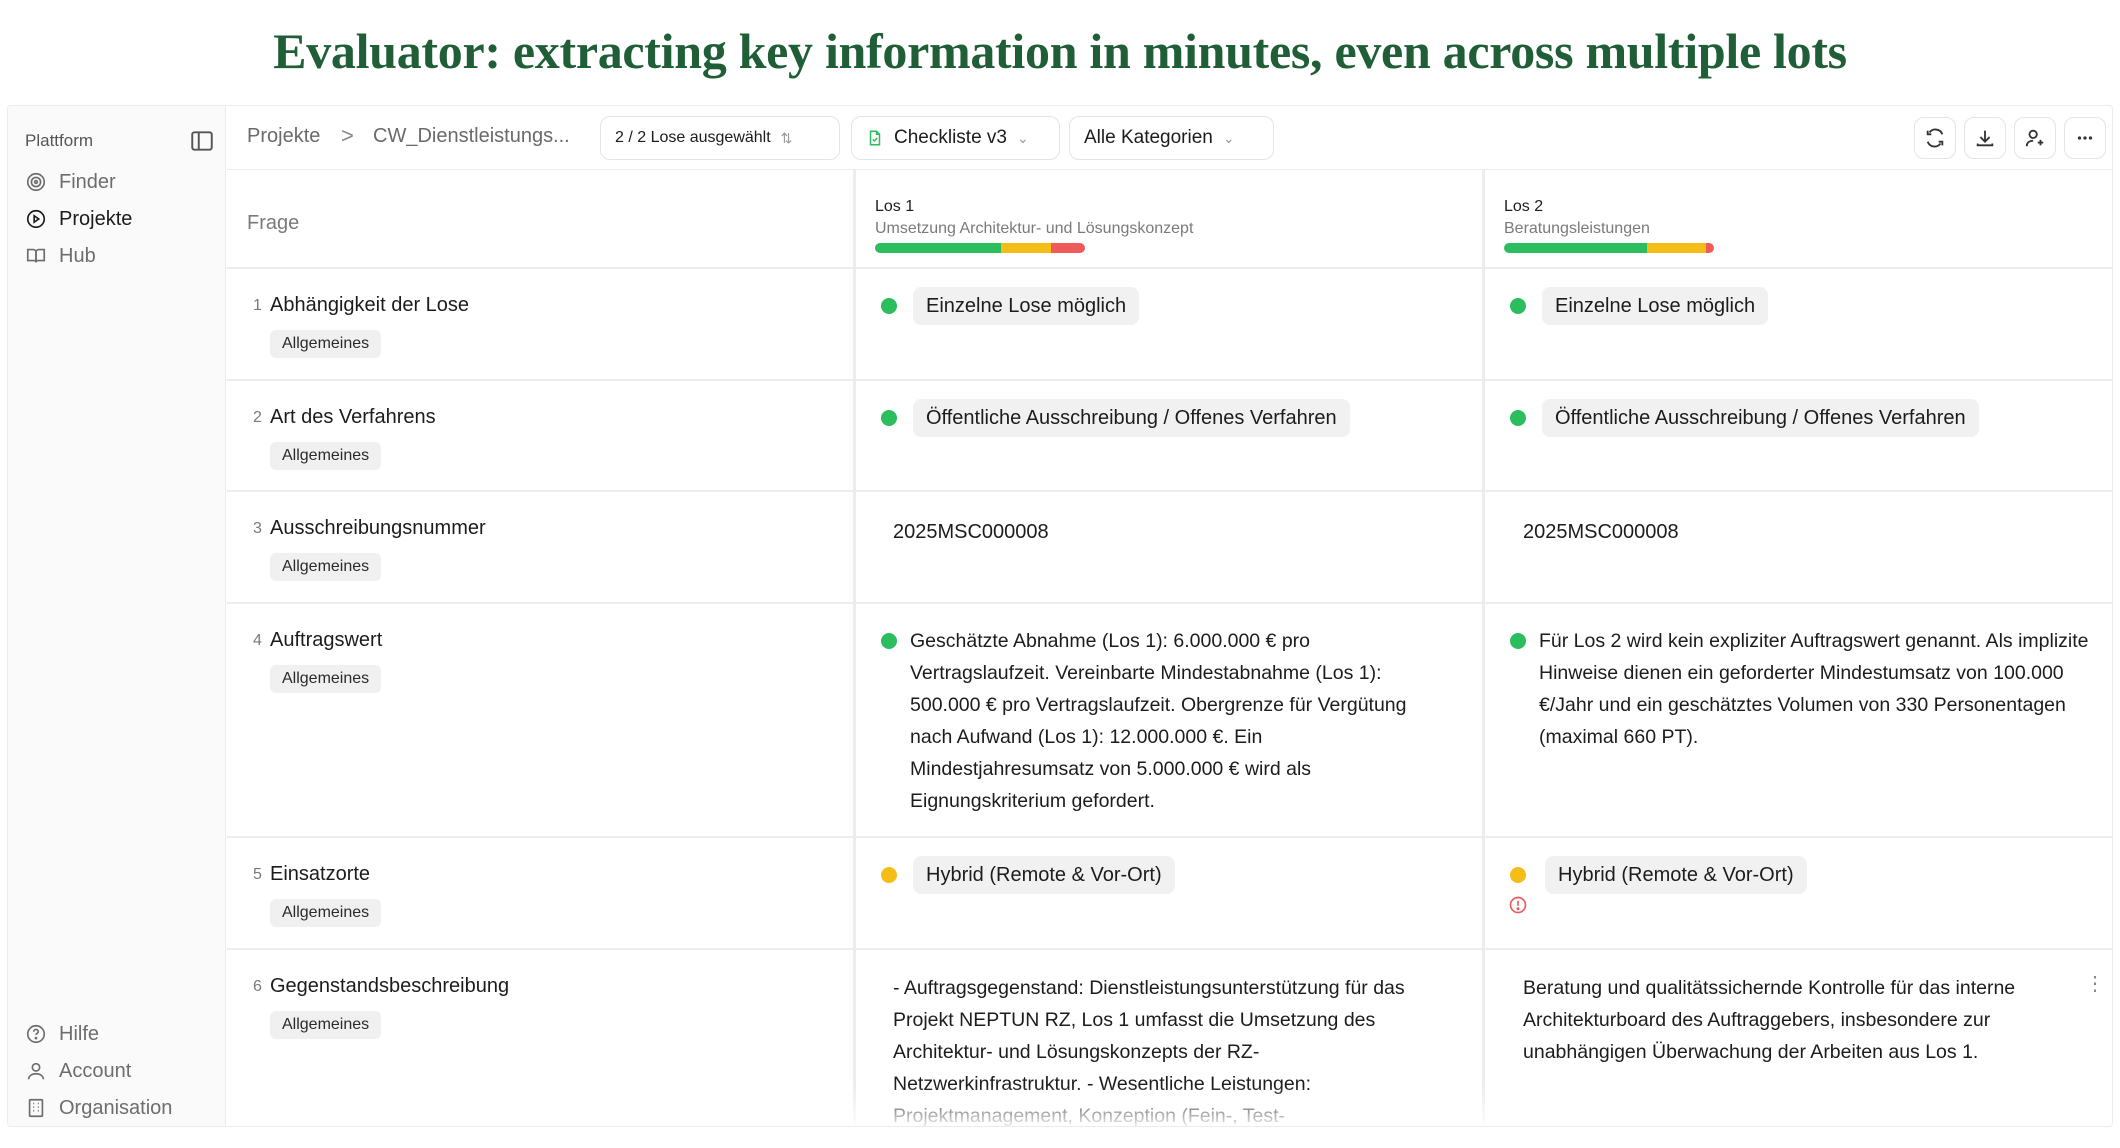  Describe the element at coordinates (202, 141) in the screenshot. I see `sidebar-toggle-icon` at that location.